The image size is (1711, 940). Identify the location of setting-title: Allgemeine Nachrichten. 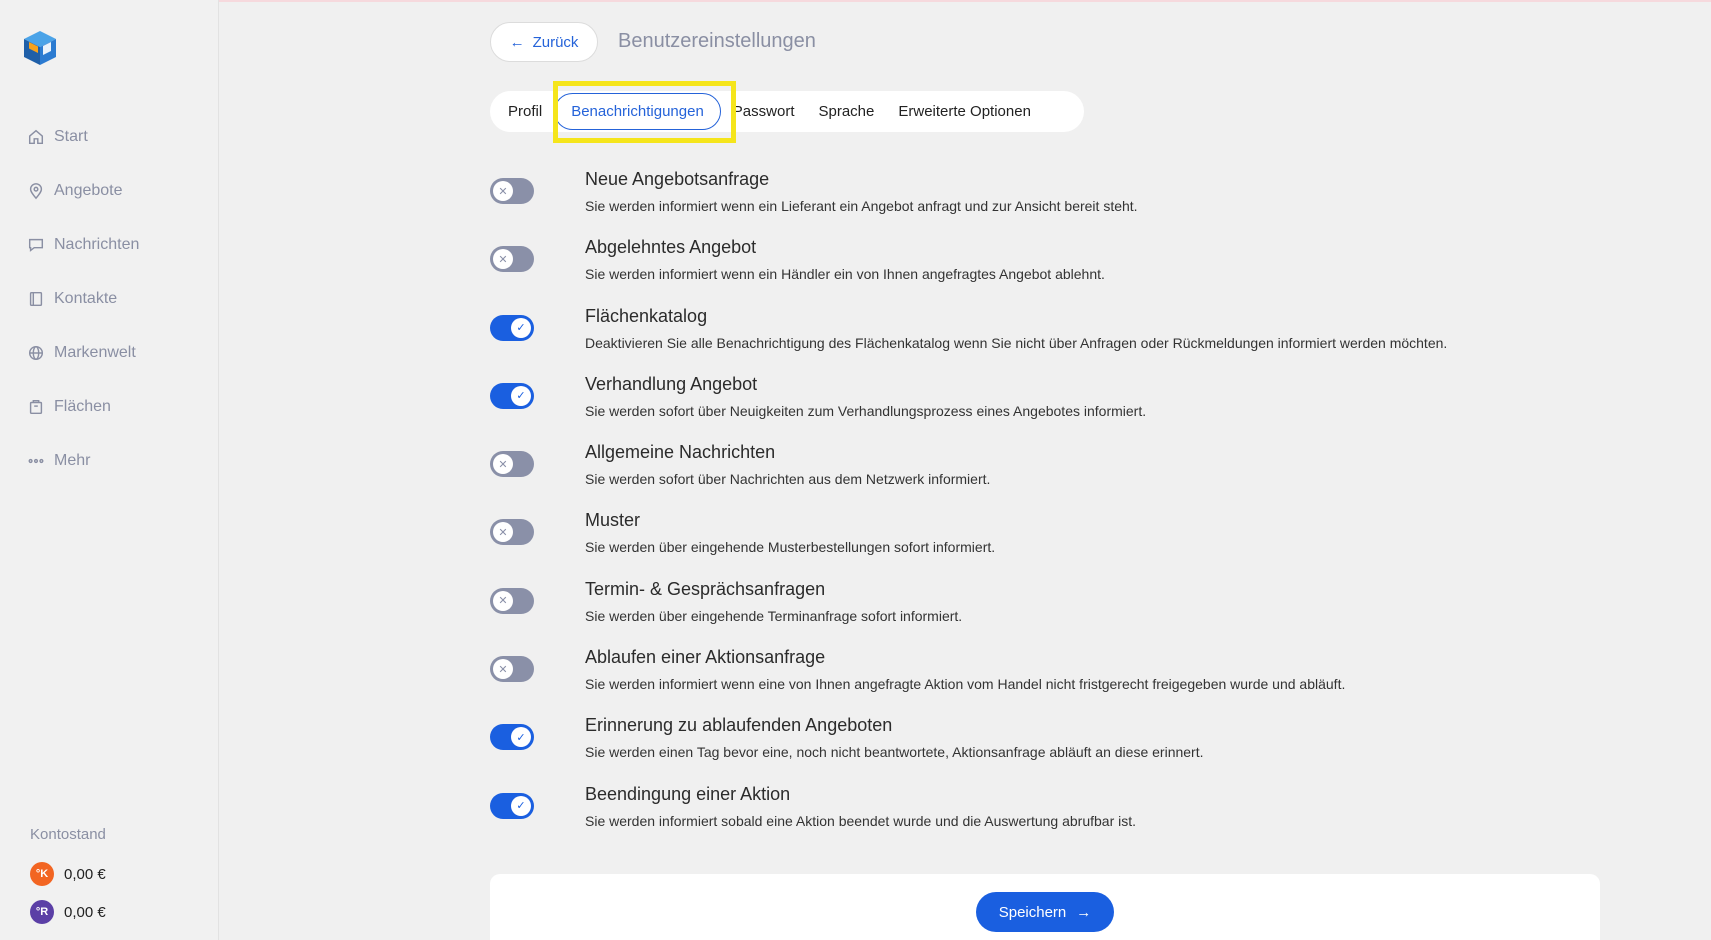
(680, 452).